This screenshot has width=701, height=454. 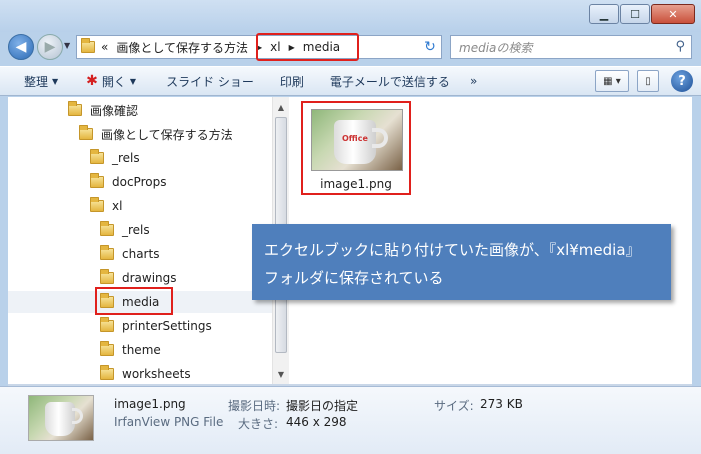 I want to click on details-size-value: 273 KB, so click(x=501, y=404).